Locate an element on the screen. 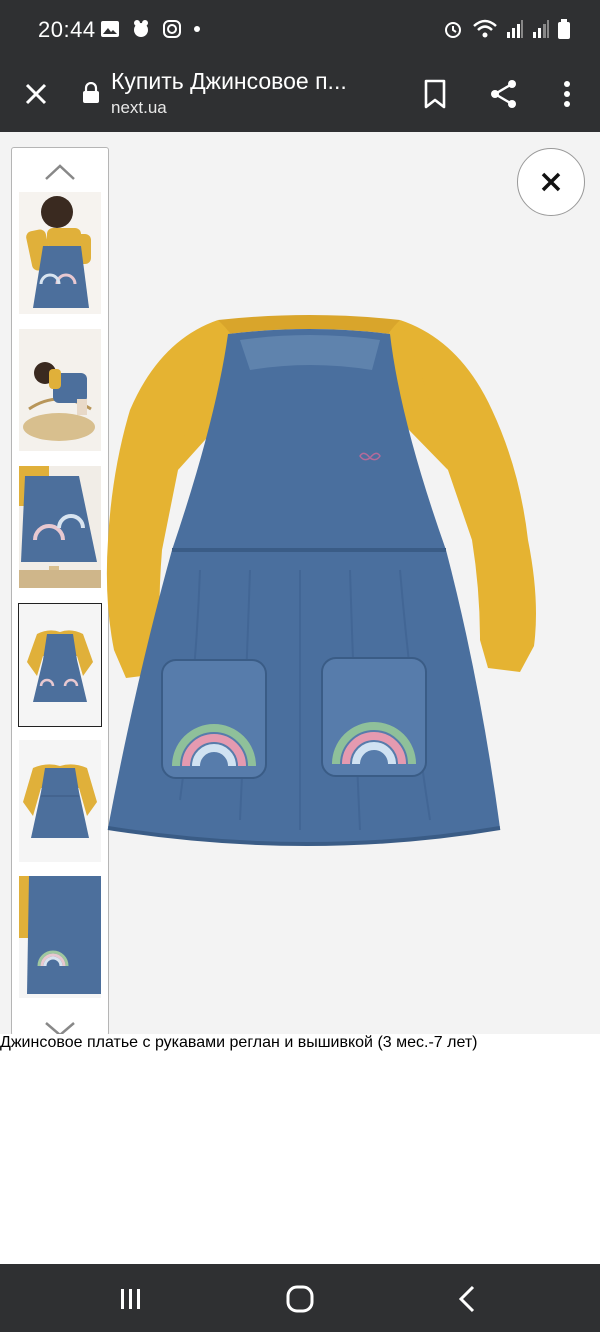  status-bar: 20:44 is located at coordinates (300, 30).